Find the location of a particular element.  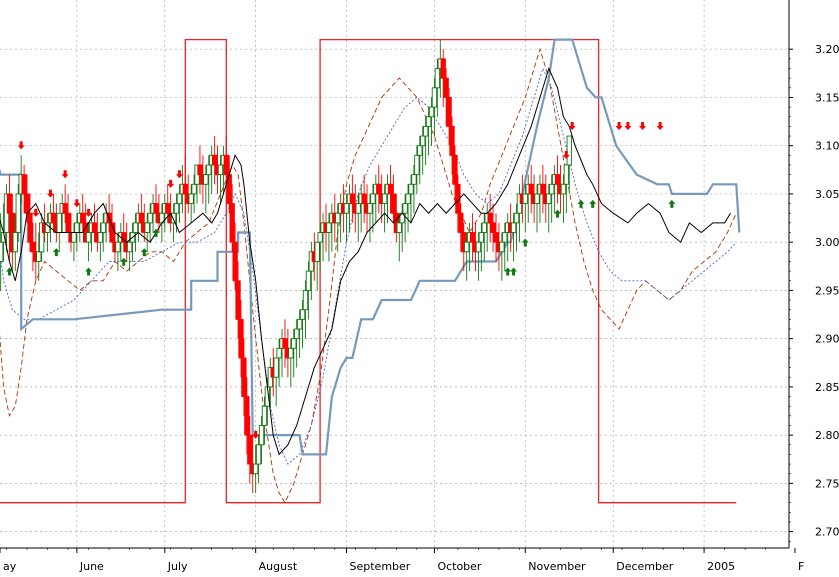

x-tick-label: 2005 is located at coordinates (721, 566).